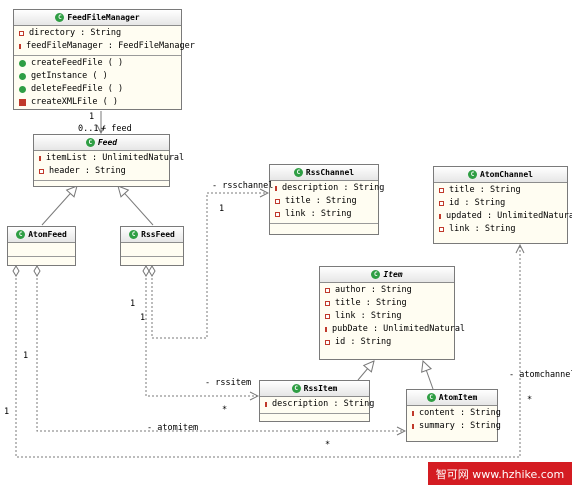  Describe the element at coordinates (101, 171) in the screenshot. I see `attribute-row: header : String` at that location.